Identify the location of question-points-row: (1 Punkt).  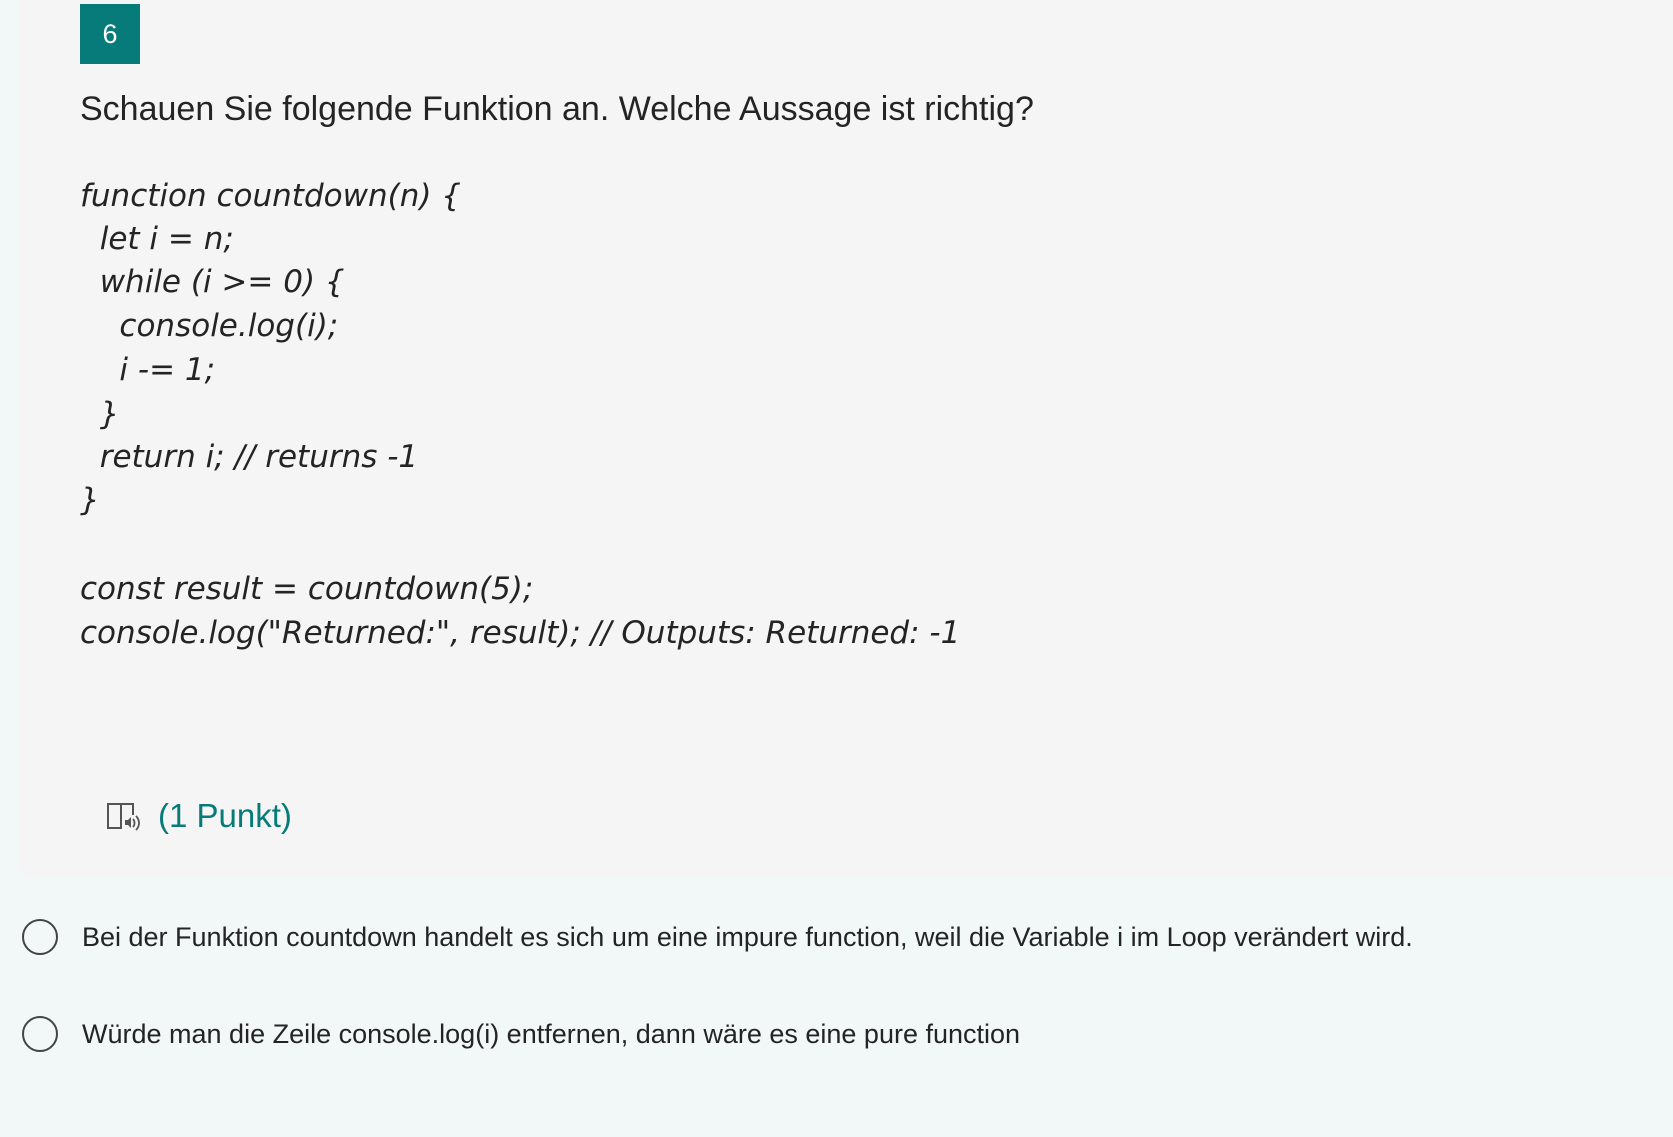
(198, 816).